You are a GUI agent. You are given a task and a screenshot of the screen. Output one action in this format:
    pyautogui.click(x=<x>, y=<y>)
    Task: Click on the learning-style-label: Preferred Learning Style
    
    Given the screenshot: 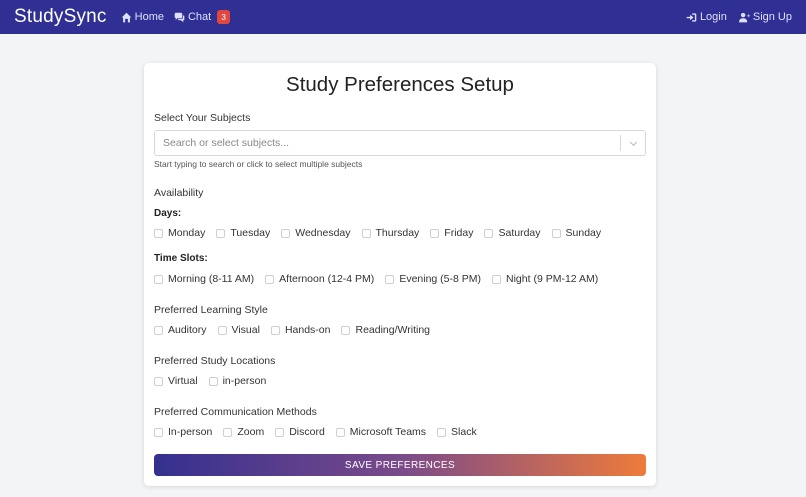 What is the action you would take?
    pyautogui.click(x=211, y=310)
    